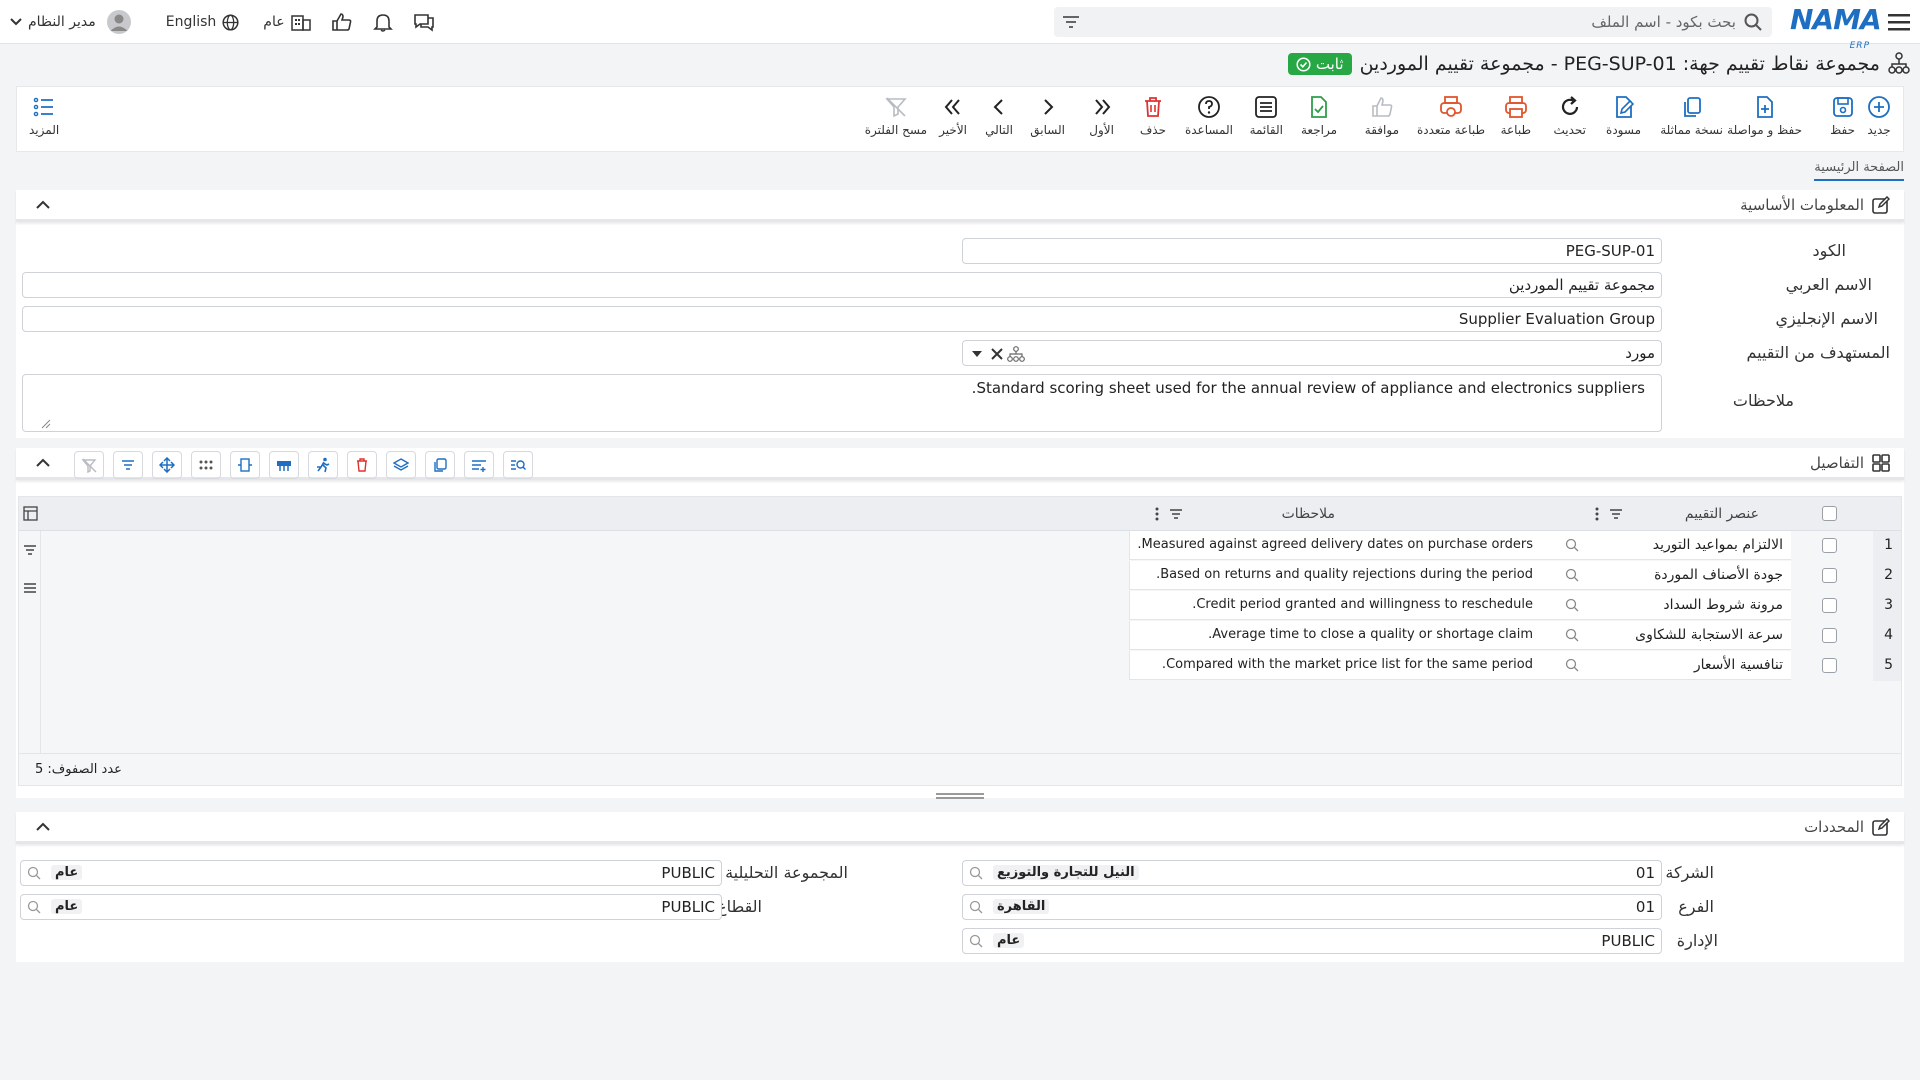 The image size is (1920, 1080). Describe the element at coordinates (89, 465) in the screenshot. I see `grid-clear-filter-icon` at that location.